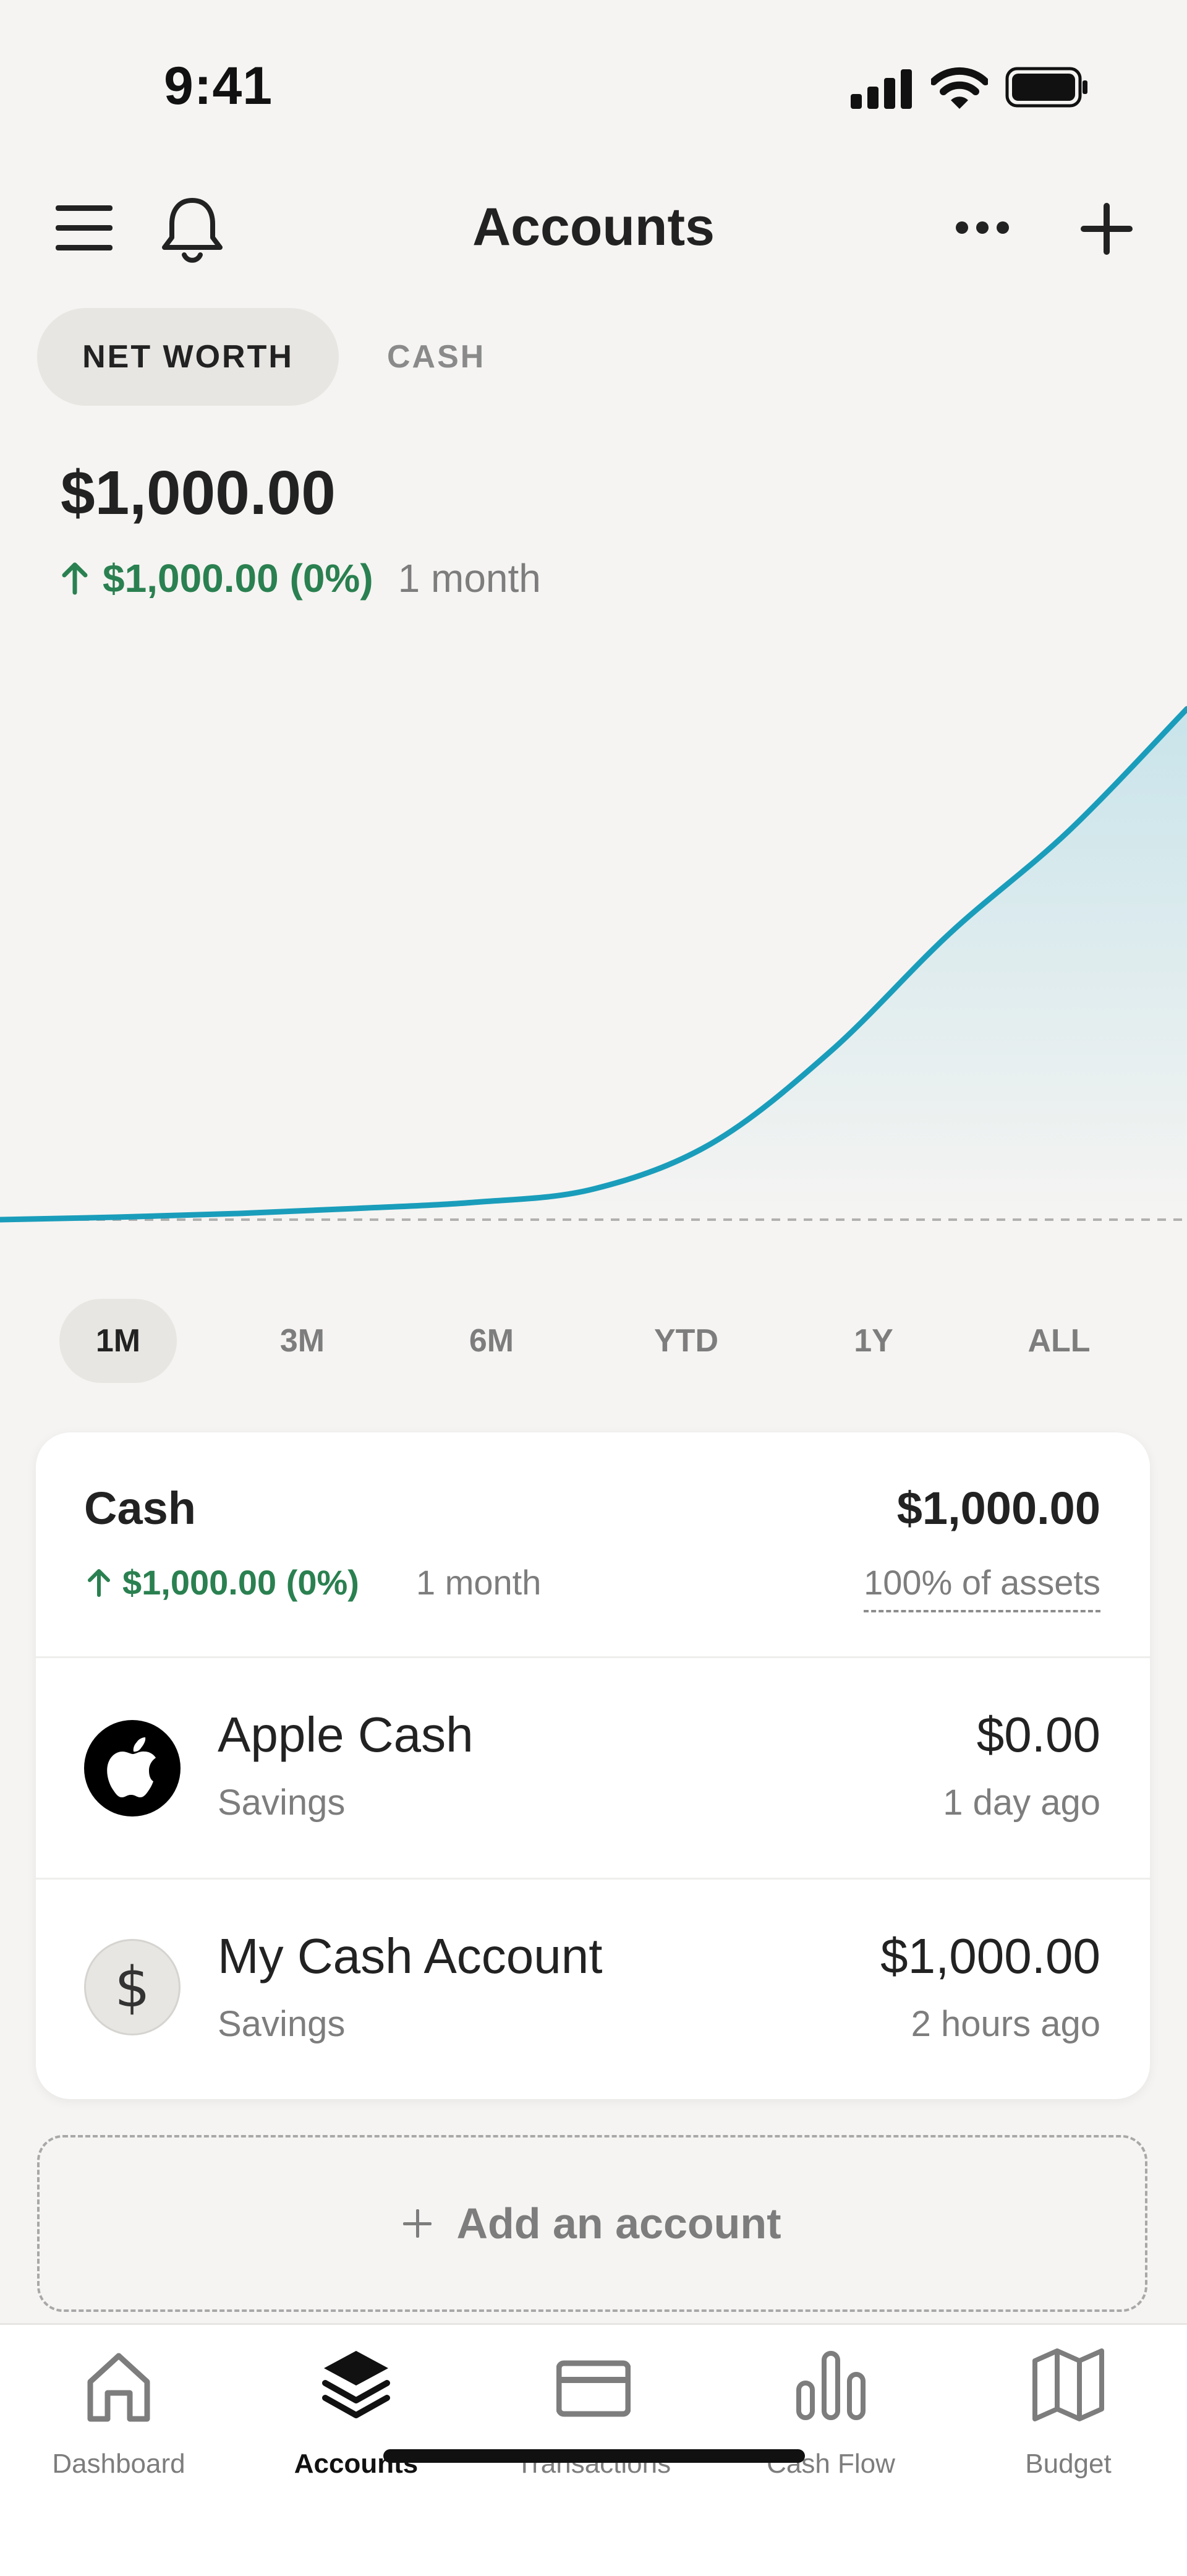 The height and width of the screenshot is (2576, 1187). What do you see at coordinates (960, 88) in the screenshot?
I see `wifi-icon` at bounding box center [960, 88].